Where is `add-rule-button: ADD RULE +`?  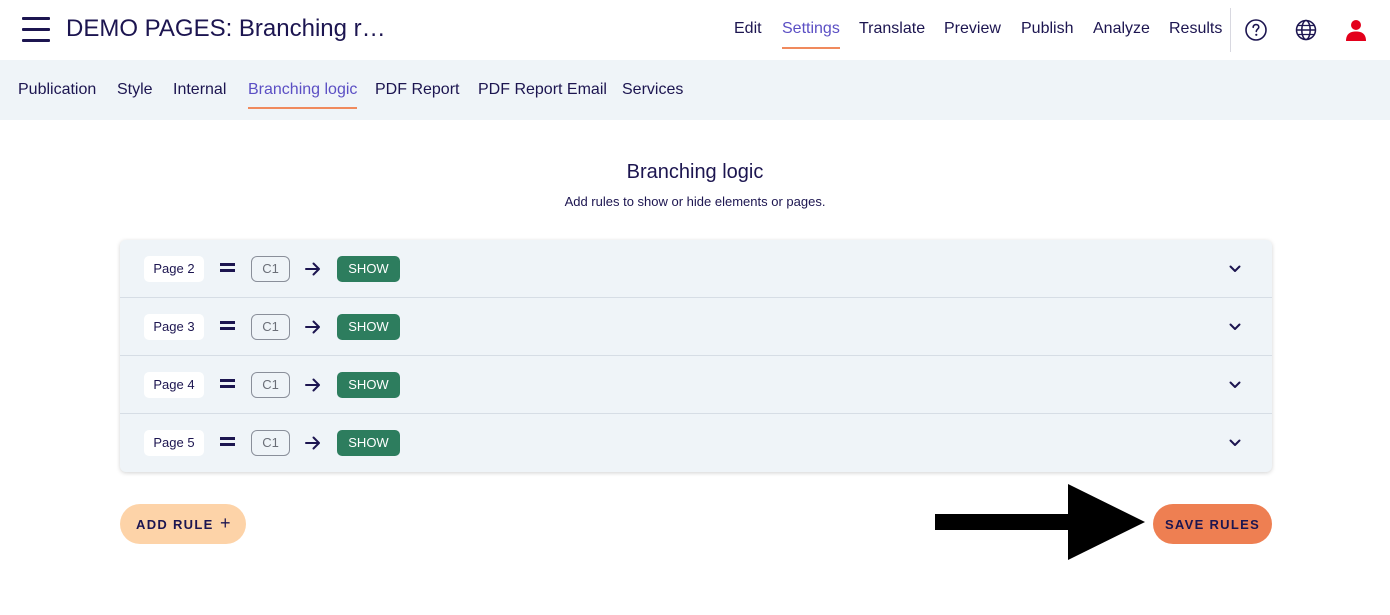
add-rule-button: ADD RULE + is located at coordinates (183, 524).